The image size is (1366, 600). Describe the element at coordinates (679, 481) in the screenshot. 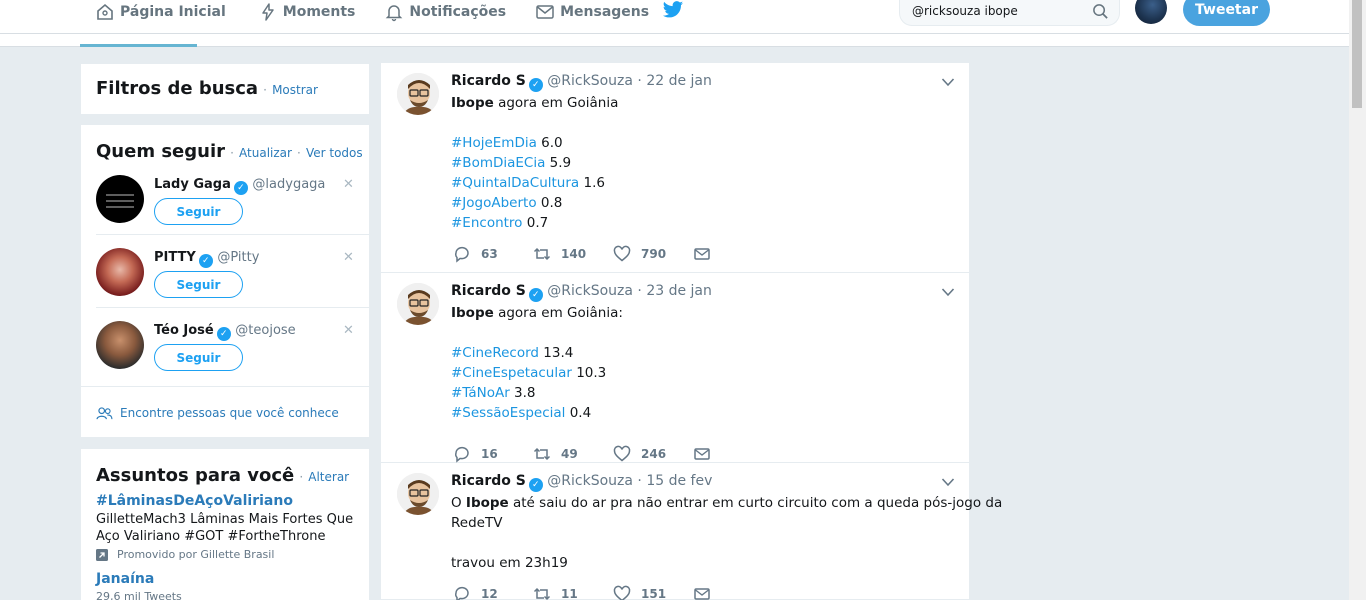

I see `tweet-date: 15 de fev` at that location.